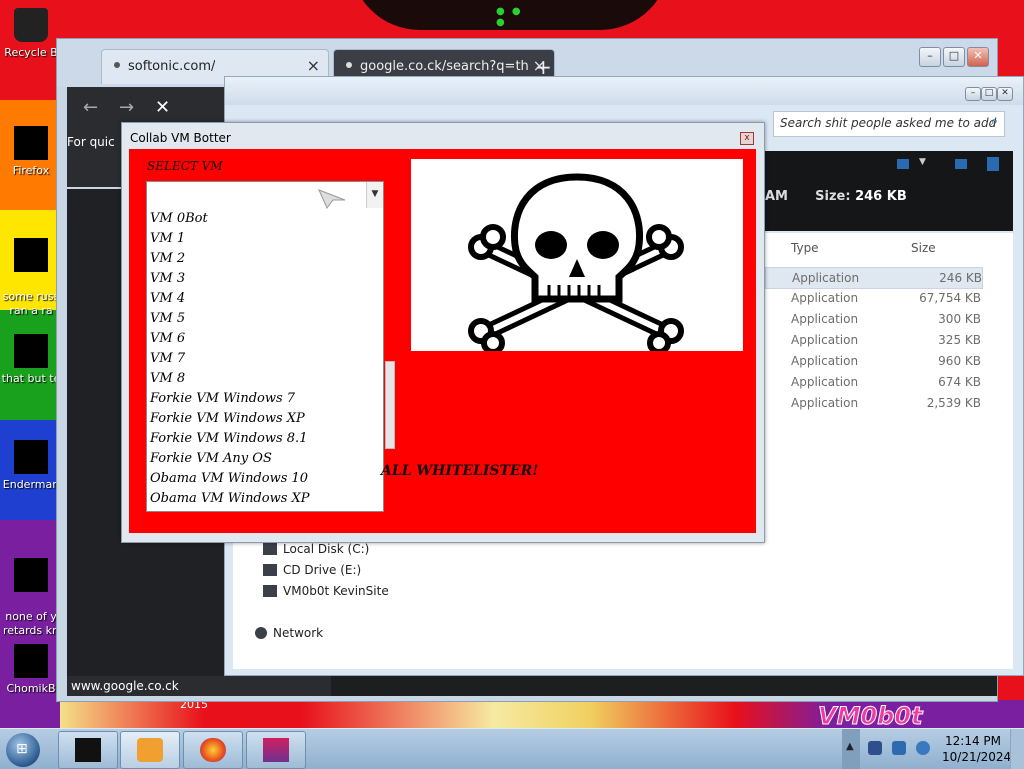 Image resolution: width=1024 pixels, height=769 pixels. I want to click on taskbar-item-firefox, so click(213, 750).